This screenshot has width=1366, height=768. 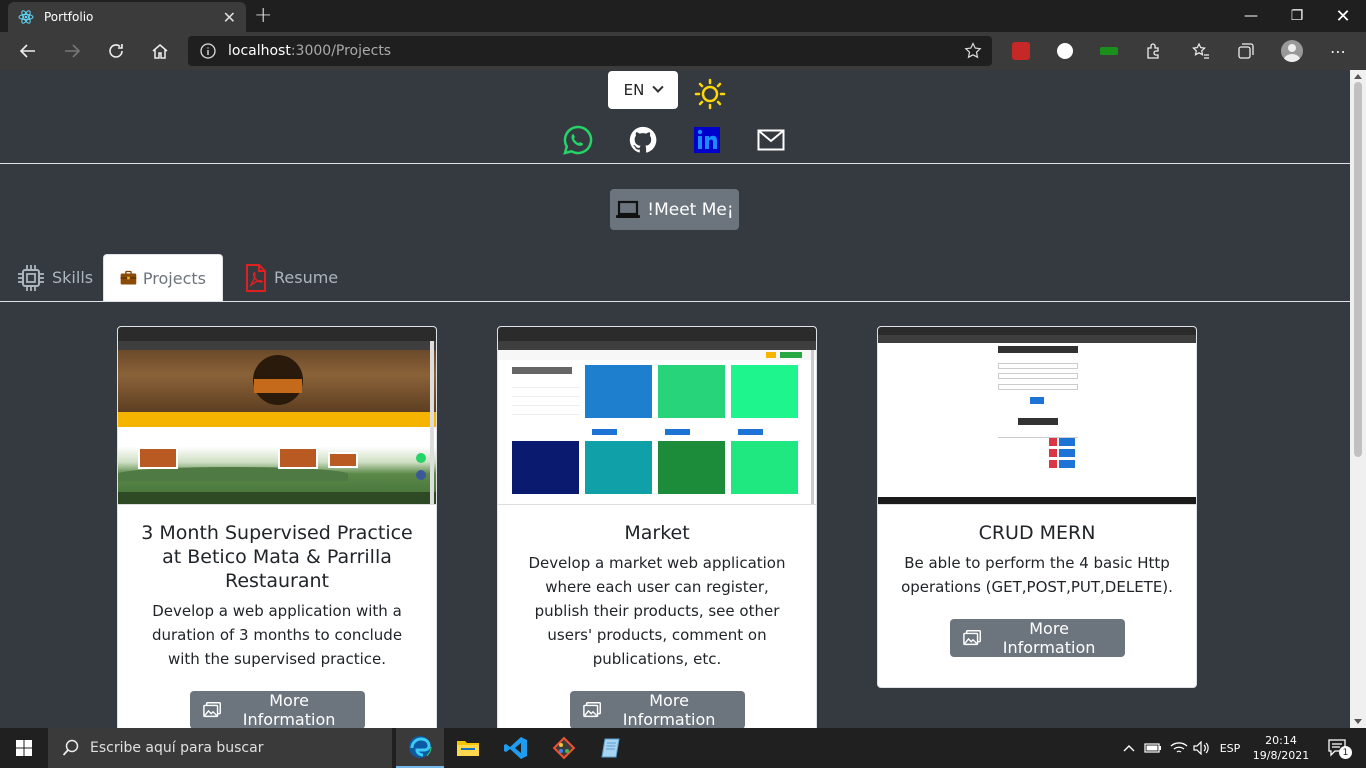 What do you see at coordinates (208, 51) in the screenshot?
I see `info-icon` at bounding box center [208, 51].